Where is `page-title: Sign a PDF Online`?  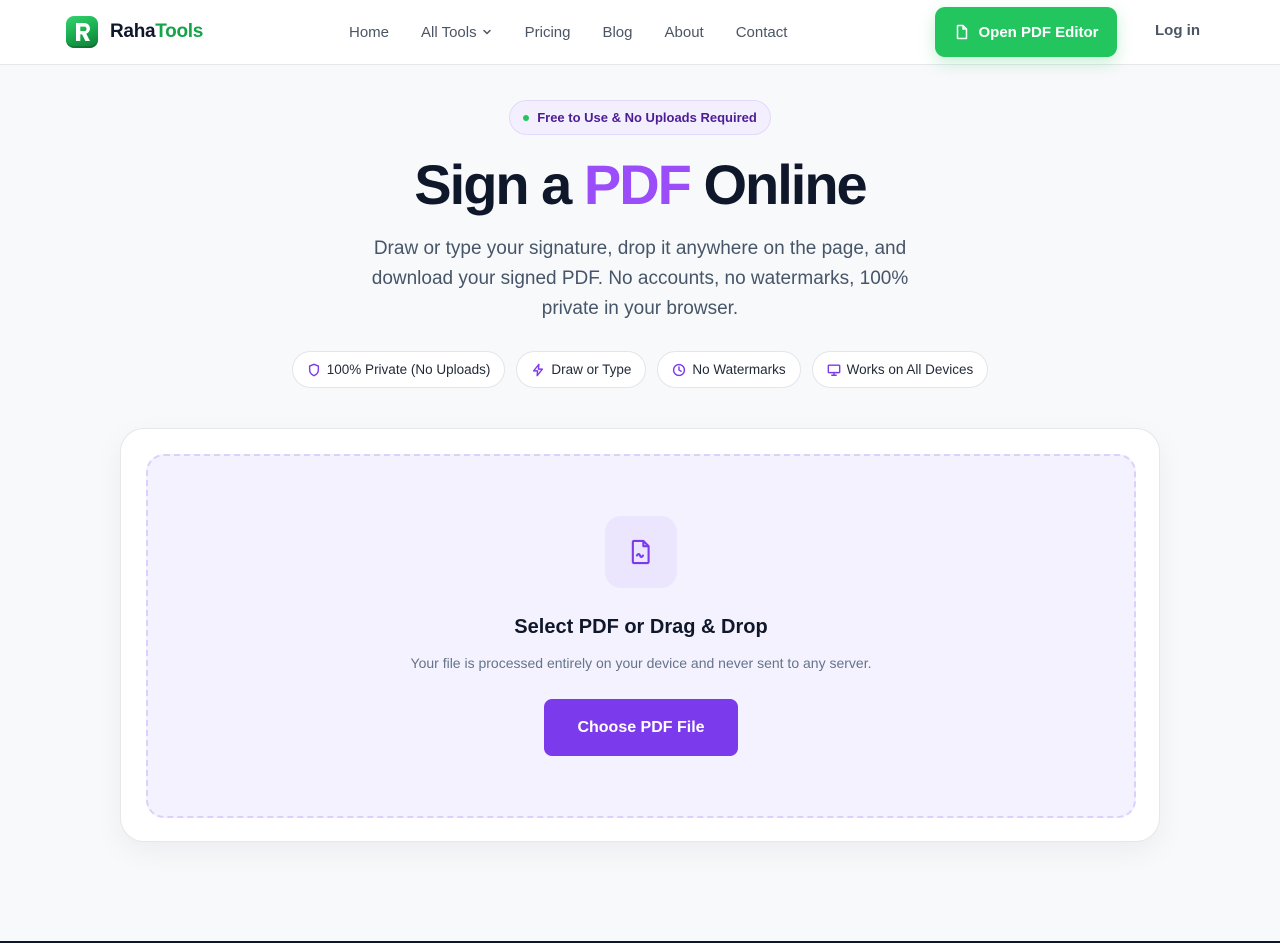
page-title: Sign a PDF Online is located at coordinates (640, 185).